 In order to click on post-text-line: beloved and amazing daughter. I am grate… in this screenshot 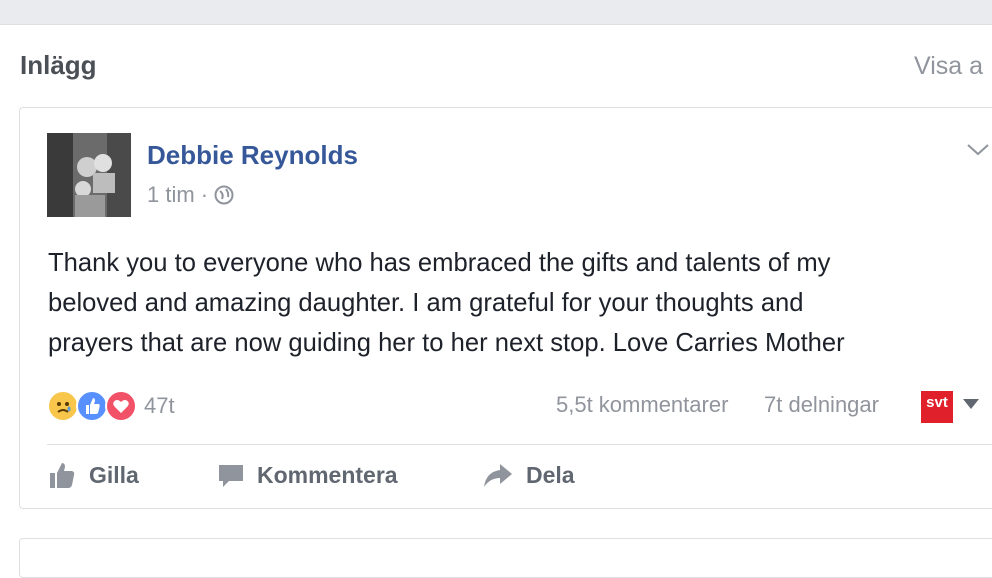, I will do `click(426, 303)`.